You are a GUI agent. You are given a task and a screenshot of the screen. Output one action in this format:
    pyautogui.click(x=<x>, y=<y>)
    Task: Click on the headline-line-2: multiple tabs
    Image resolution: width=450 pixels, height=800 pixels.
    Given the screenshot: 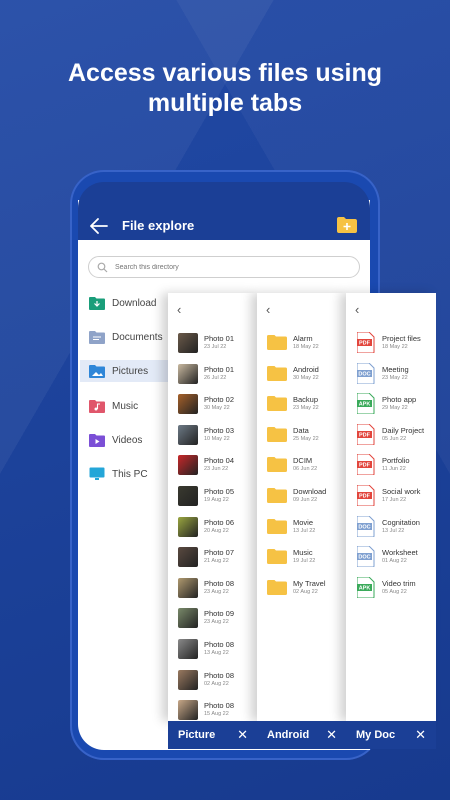 What is the action you would take?
    pyautogui.click(x=225, y=103)
    